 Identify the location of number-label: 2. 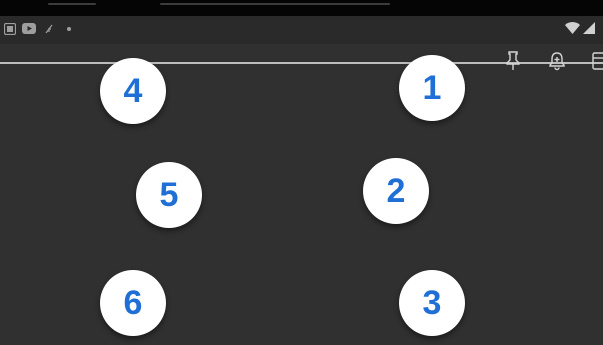
(396, 191).